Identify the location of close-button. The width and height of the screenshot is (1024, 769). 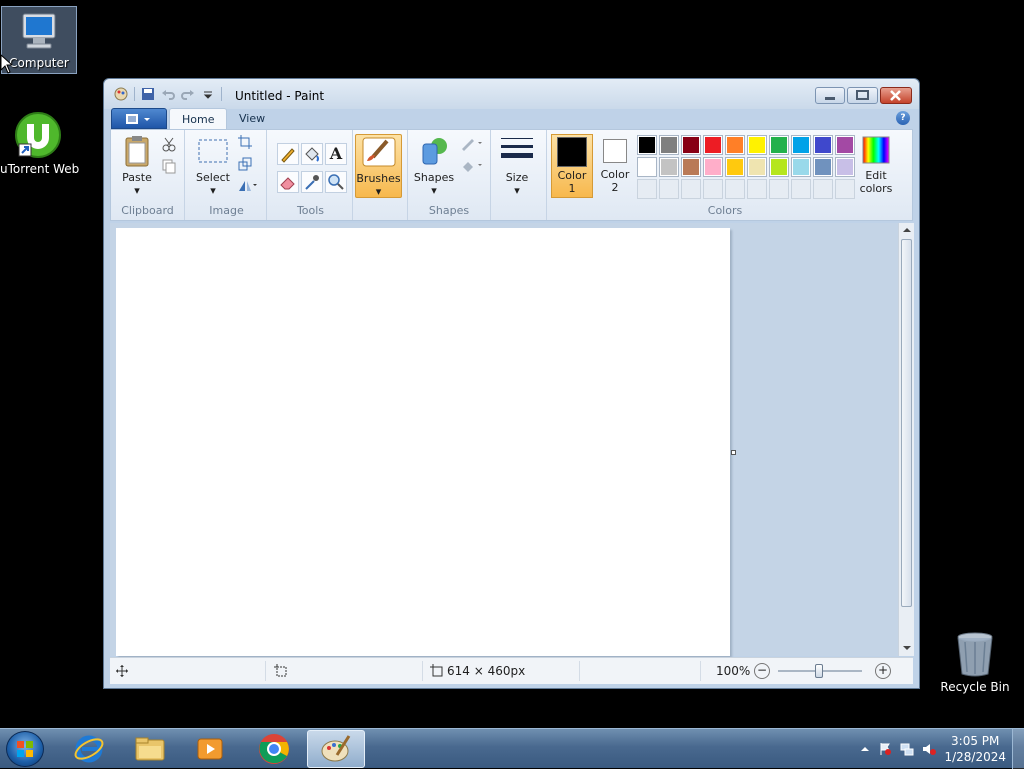
(896, 95).